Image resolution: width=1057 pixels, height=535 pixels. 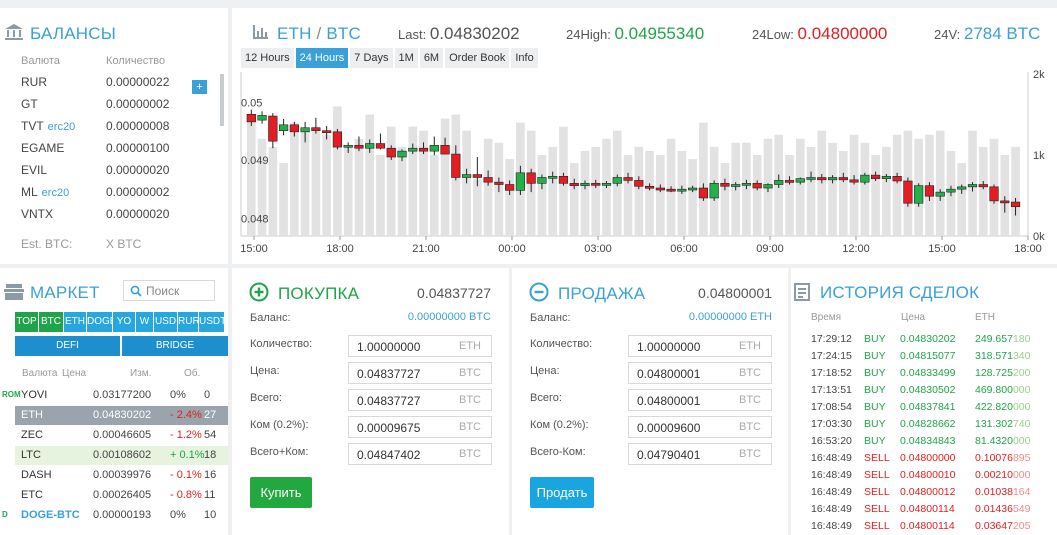 I want to click on market-search: Поиск, so click(x=169, y=290).